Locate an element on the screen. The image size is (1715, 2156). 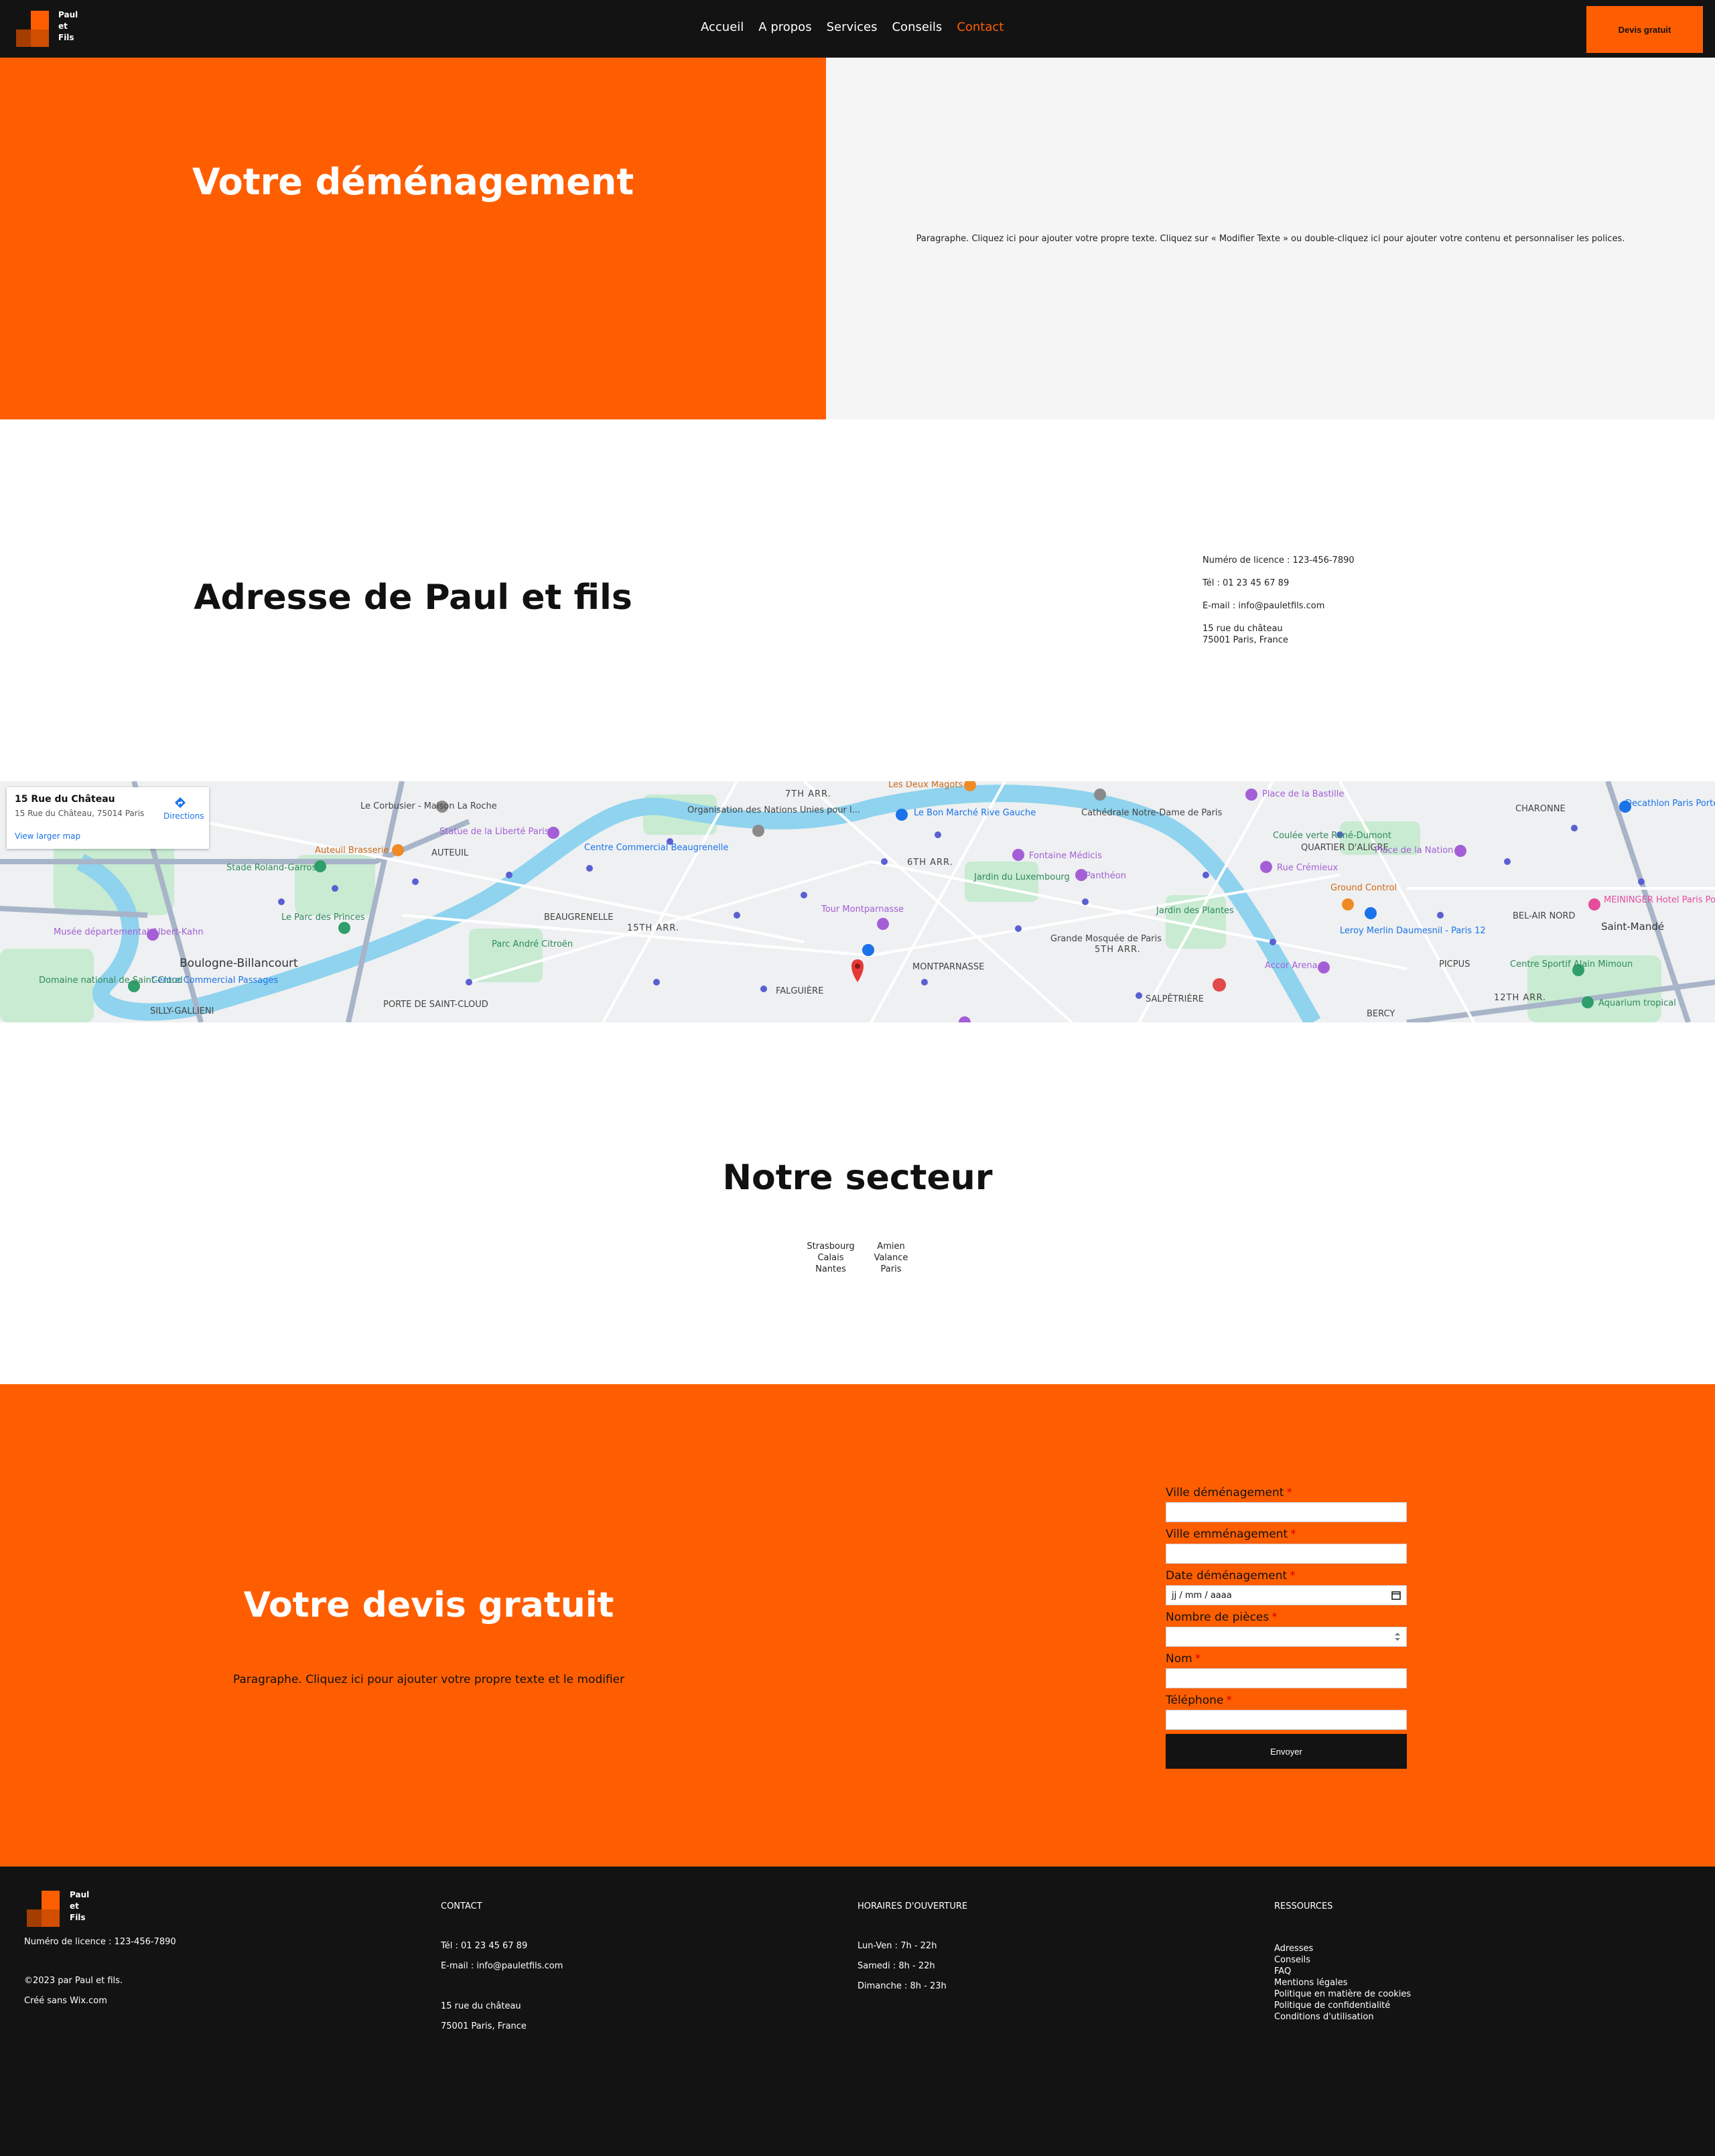
resources-heading: RESSOURCES is located at coordinates (1303, 1906).